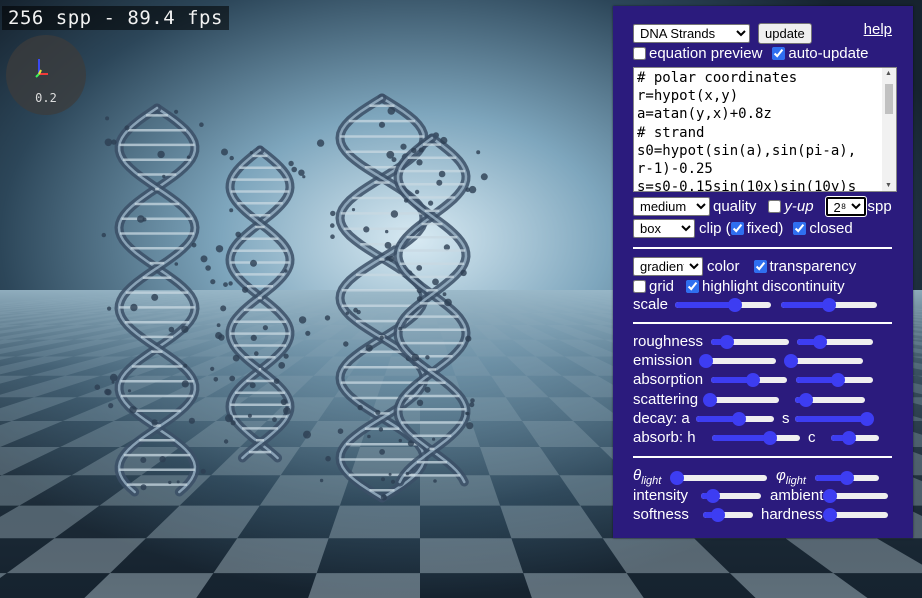 Image resolution: width=922 pixels, height=598 pixels. Describe the element at coordinates (879, 206) in the screenshot. I see `spp-label: spp` at that location.